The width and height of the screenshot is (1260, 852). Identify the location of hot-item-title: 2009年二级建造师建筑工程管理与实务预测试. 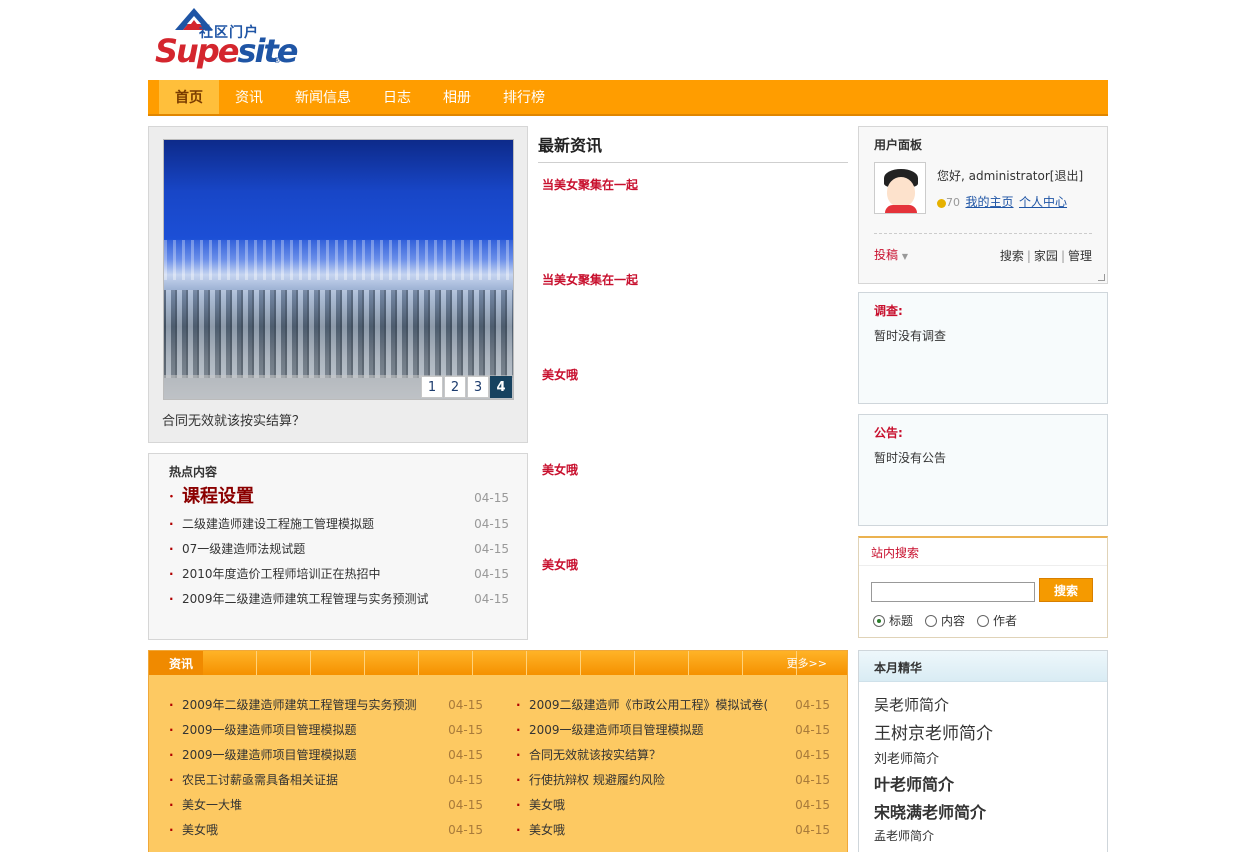
(305, 599).